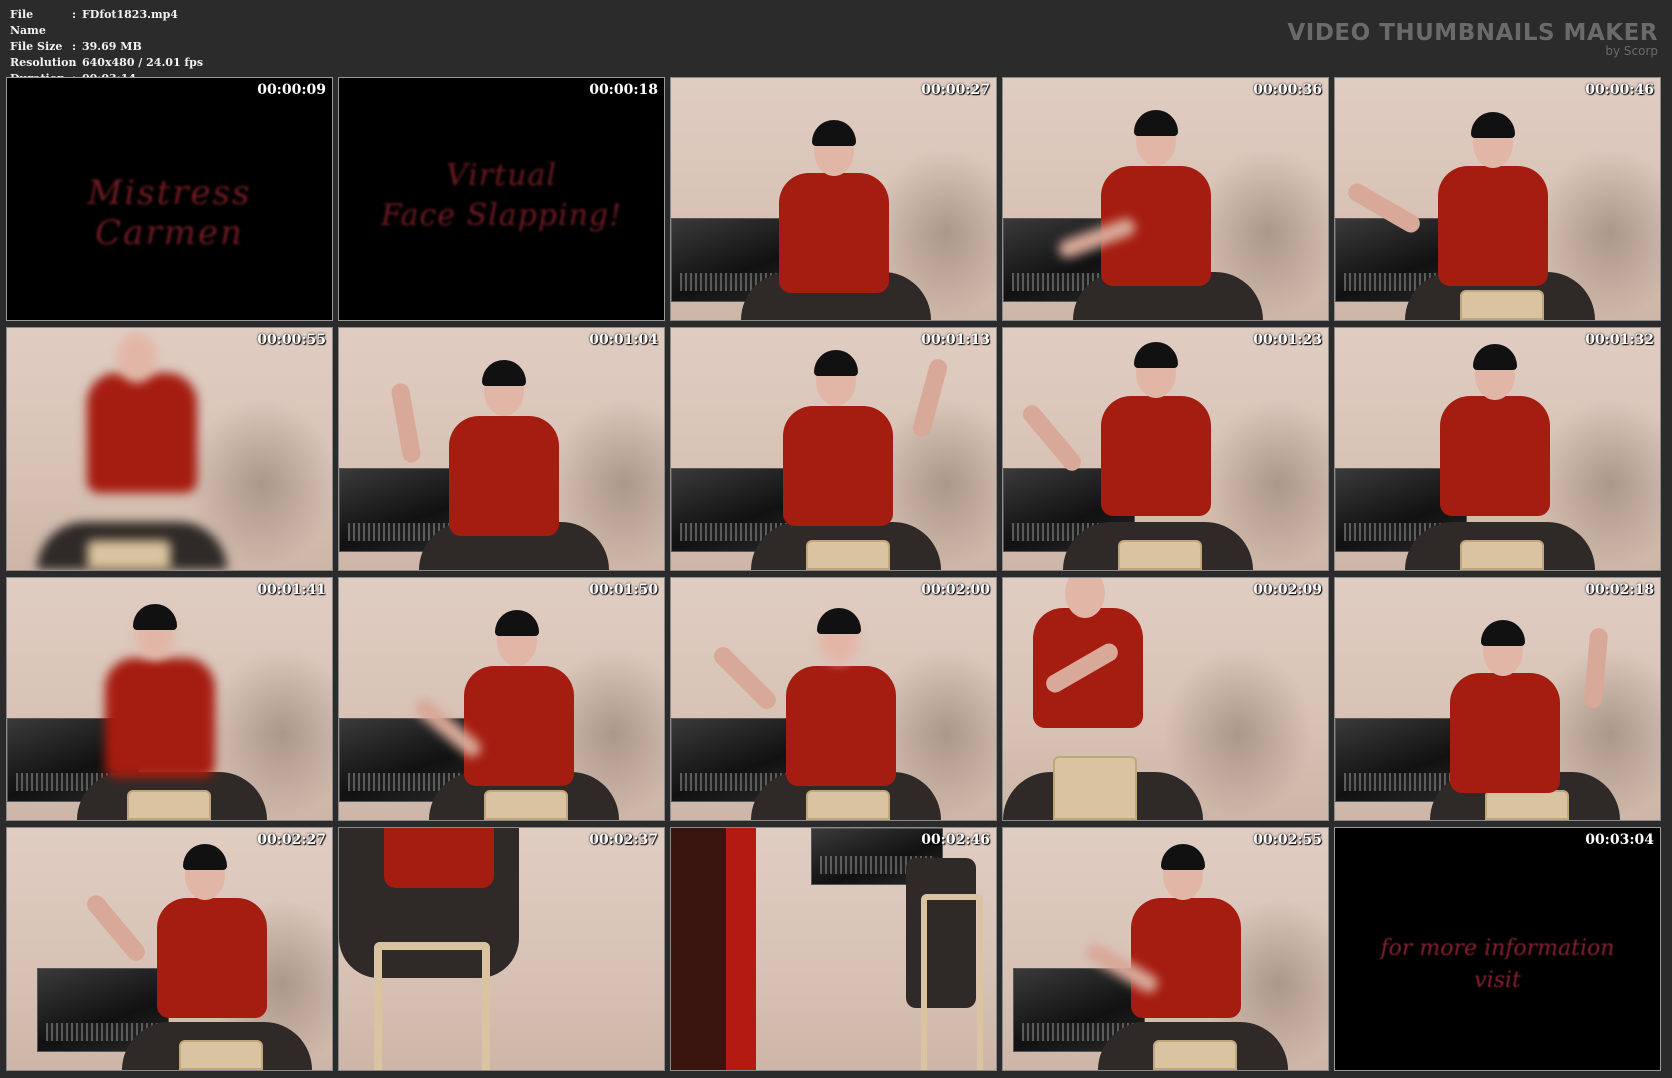 The height and width of the screenshot is (1078, 1672). I want to click on timestamp: 00:01:32, so click(1619, 340).